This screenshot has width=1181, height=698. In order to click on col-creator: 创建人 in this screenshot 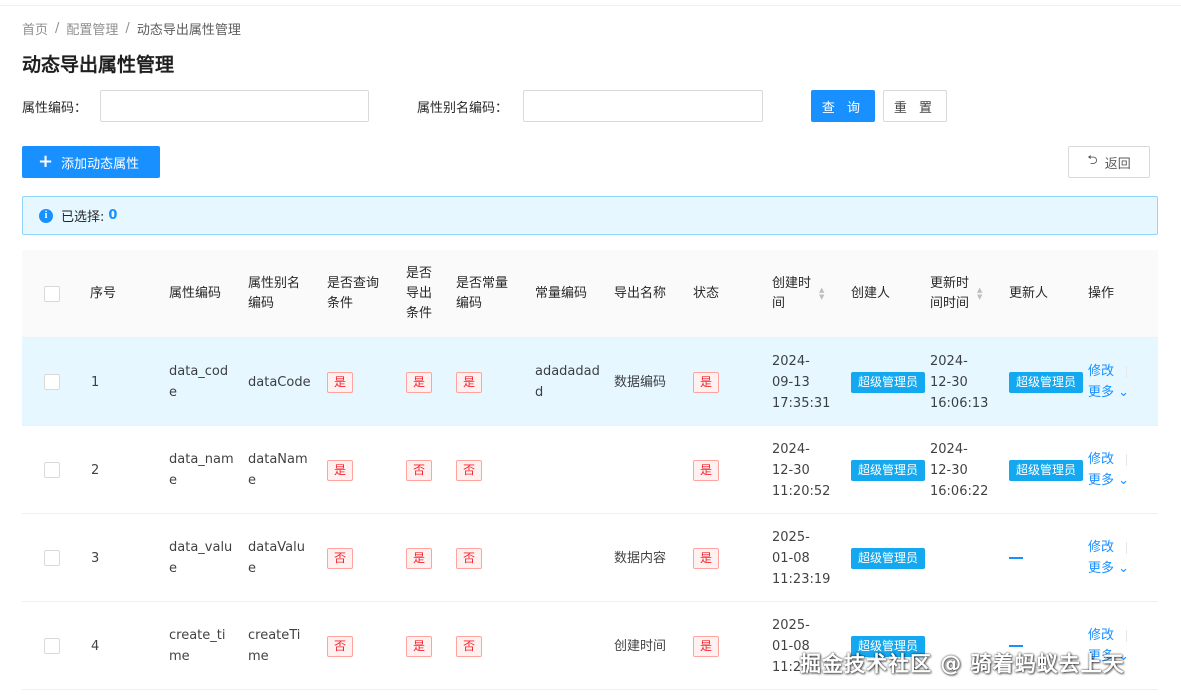, I will do `click(871, 293)`.